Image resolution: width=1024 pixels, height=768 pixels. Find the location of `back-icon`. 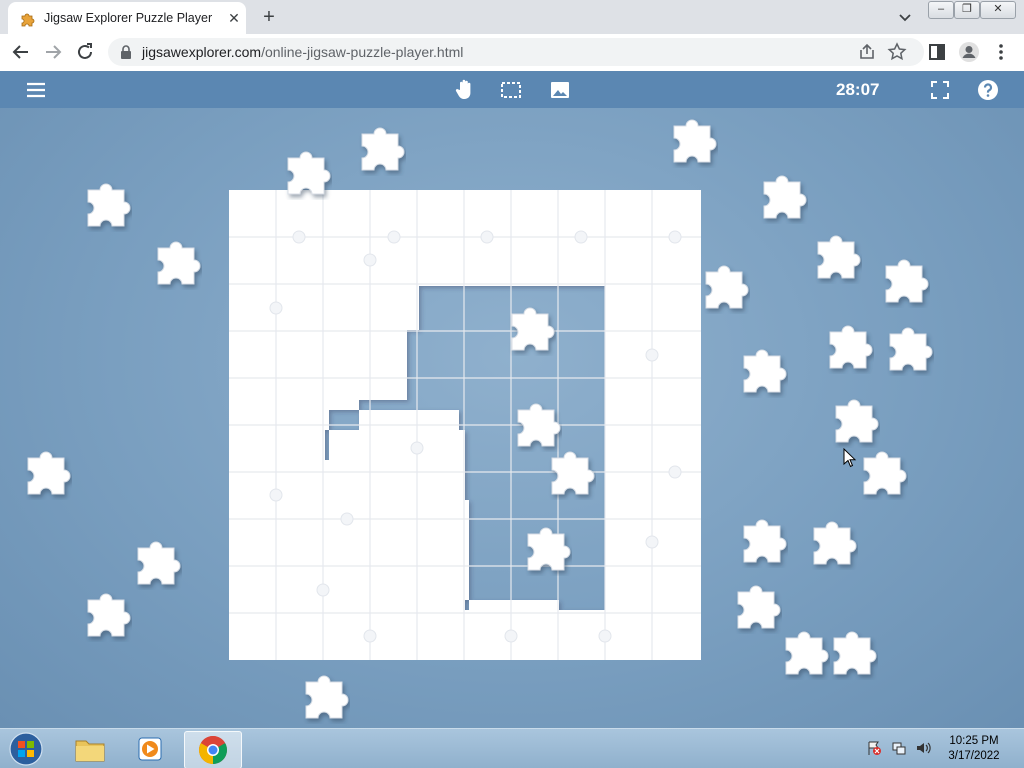

back-icon is located at coordinates (21, 52).